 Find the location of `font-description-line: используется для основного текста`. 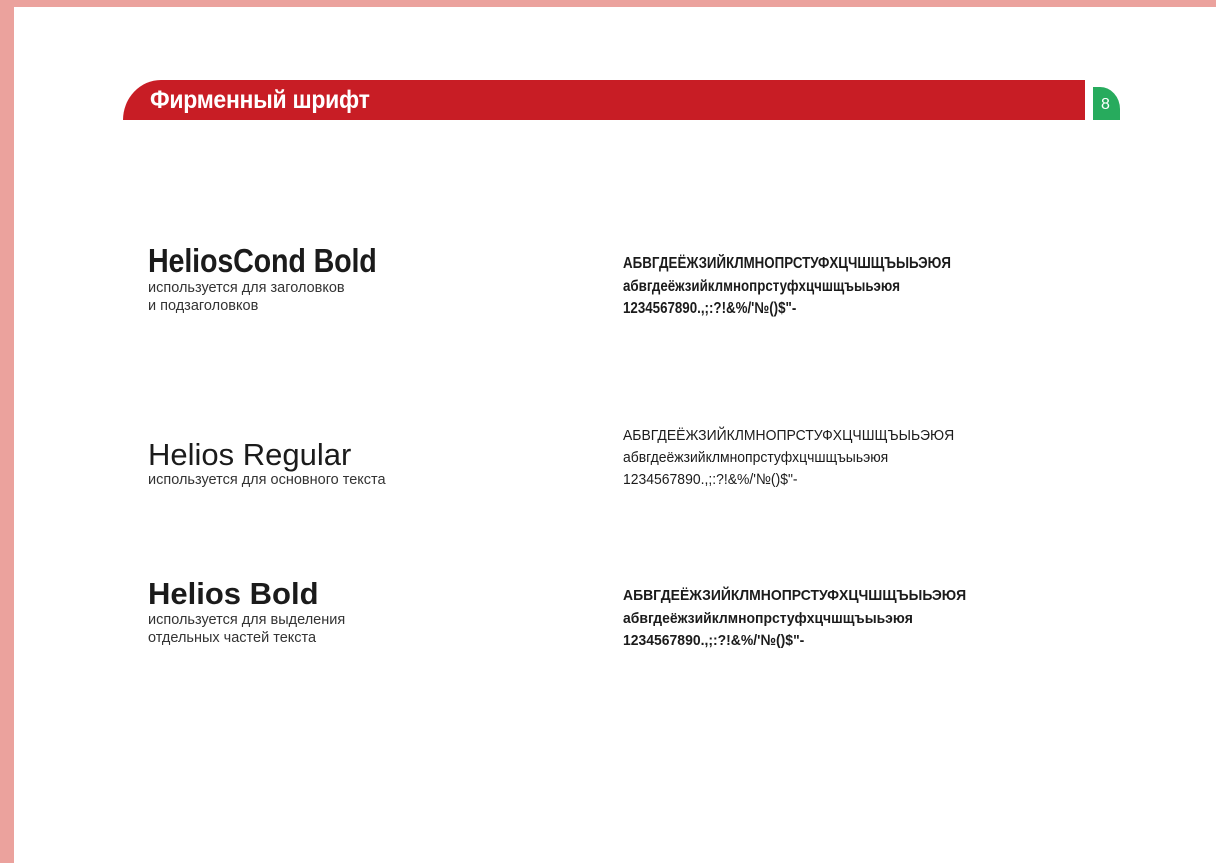

font-description-line: используется для основного текста is located at coordinates (267, 480).